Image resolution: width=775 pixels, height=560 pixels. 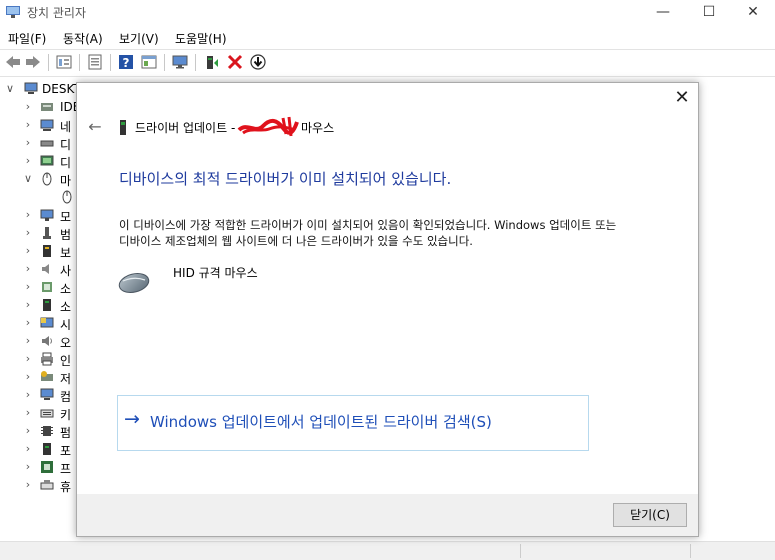 I want to click on view-icon, so click(x=149, y=62).